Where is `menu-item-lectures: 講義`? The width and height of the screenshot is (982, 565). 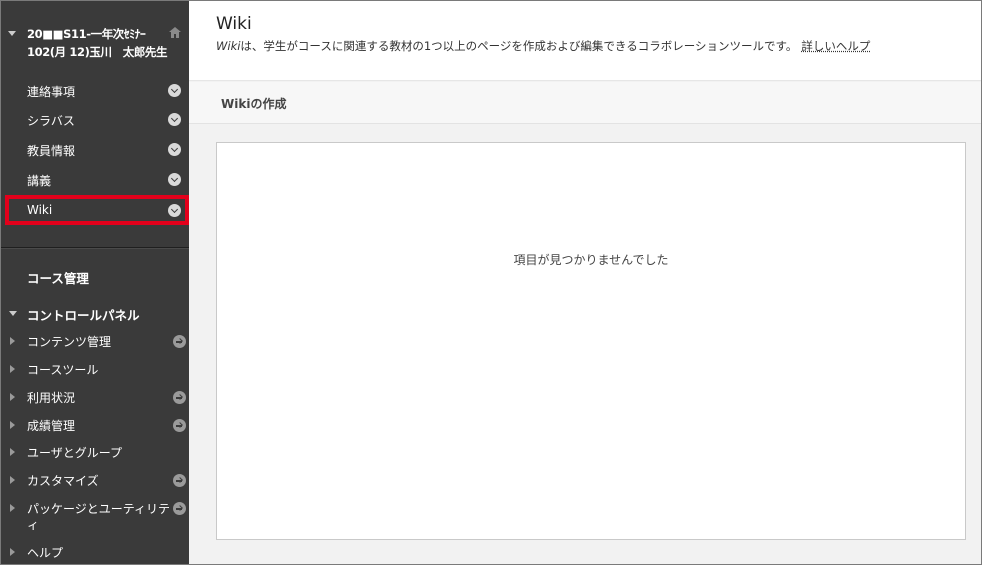
menu-item-lectures: 講義 is located at coordinates (95, 179).